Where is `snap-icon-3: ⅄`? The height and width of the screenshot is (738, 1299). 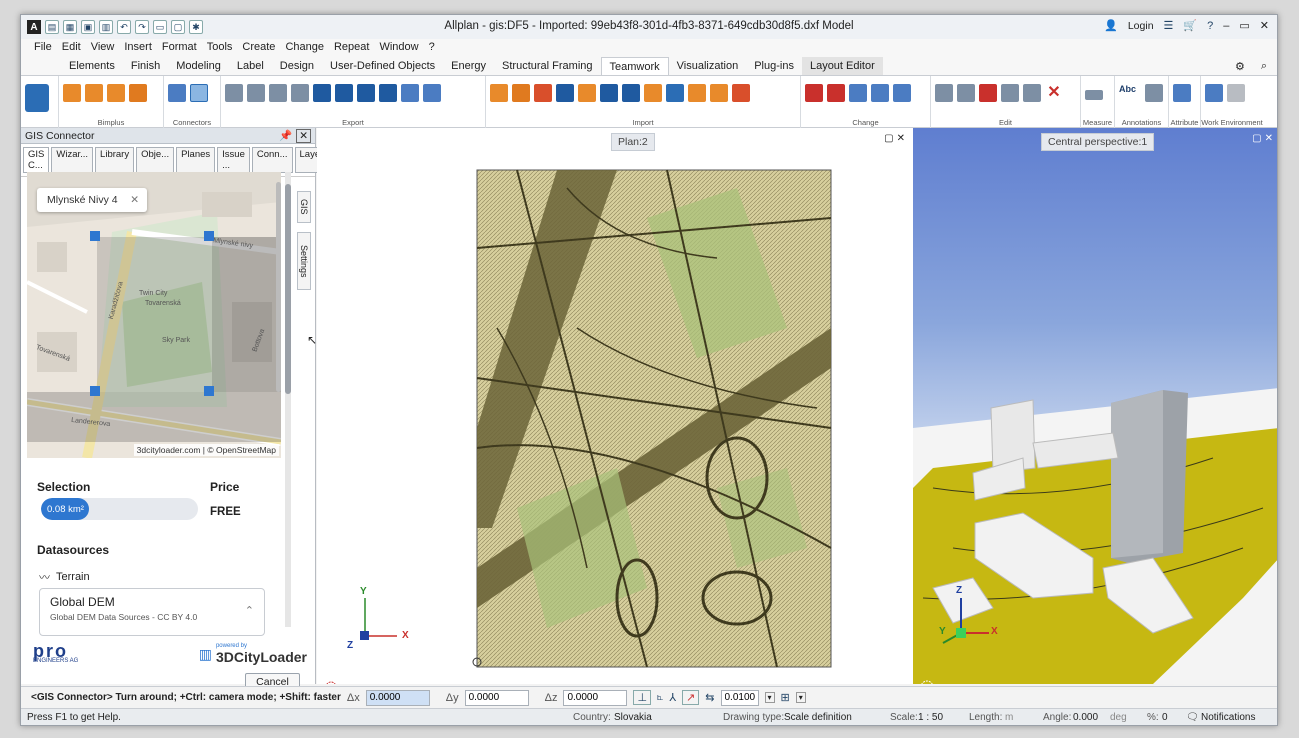
snap-icon-3: ⅄ is located at coordinates (672, 697).